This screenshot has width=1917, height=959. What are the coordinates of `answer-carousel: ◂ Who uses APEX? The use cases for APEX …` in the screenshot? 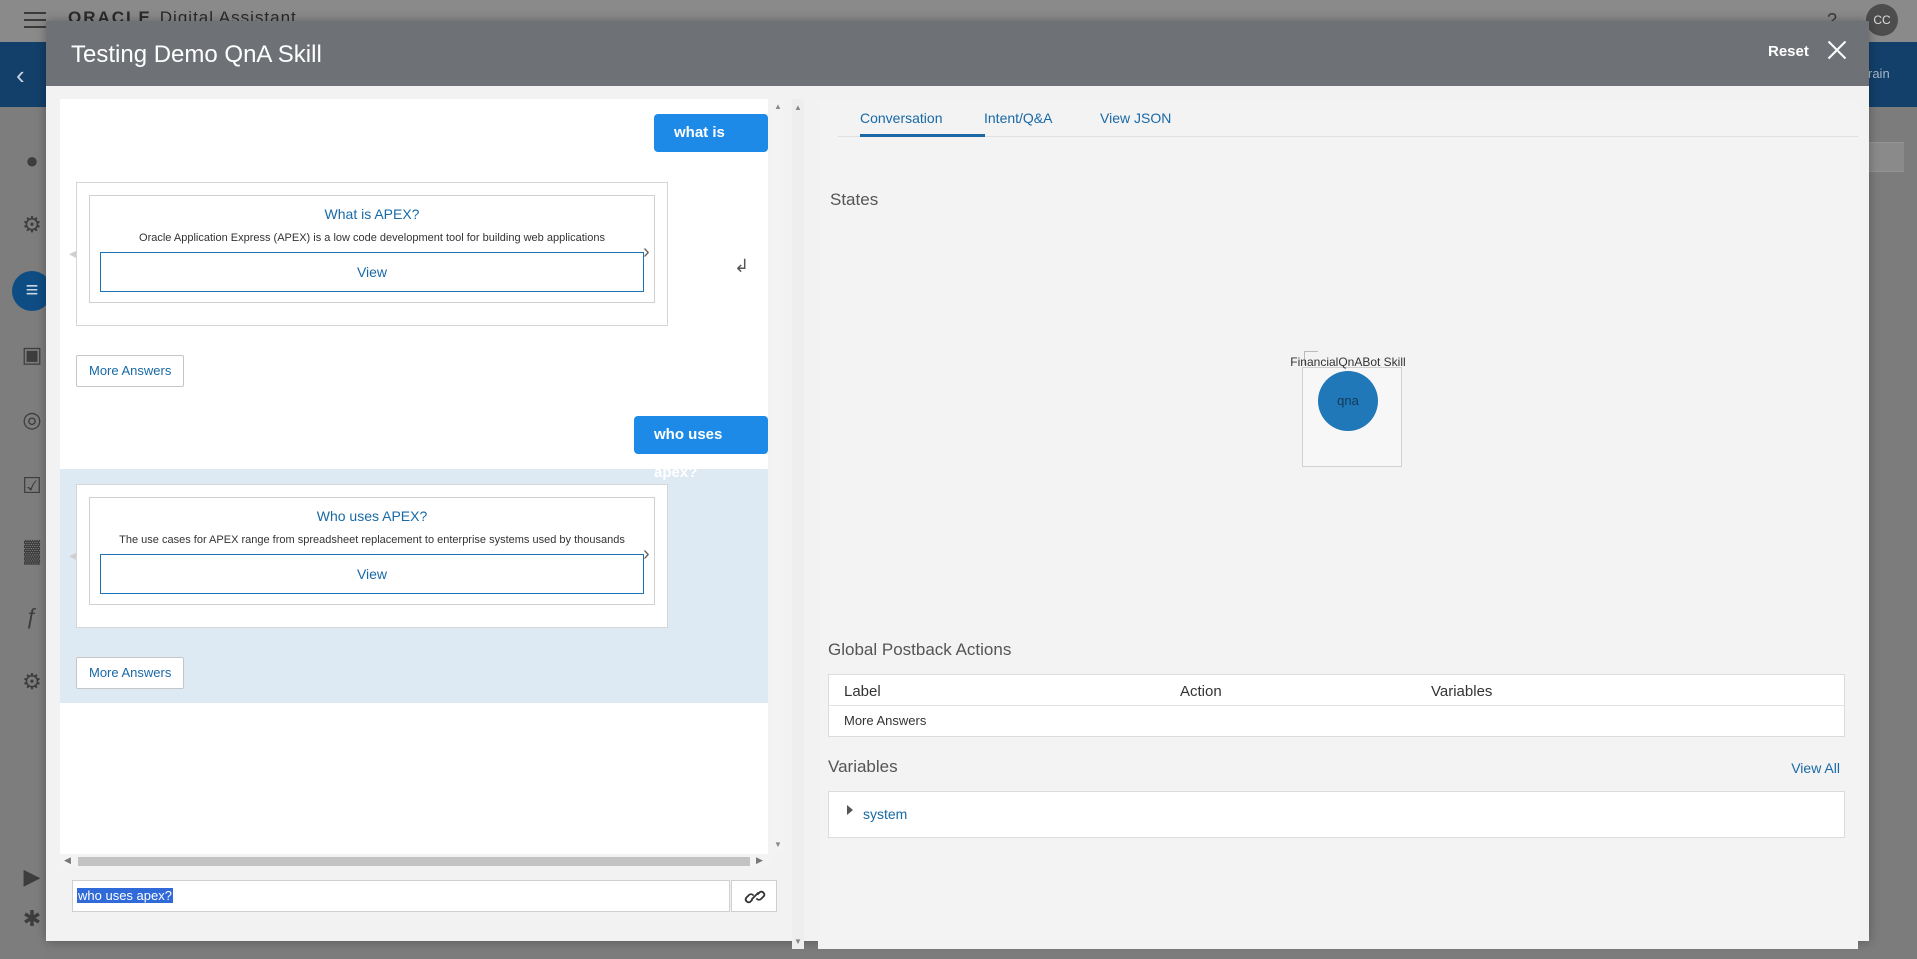 It's located at (368, 556).